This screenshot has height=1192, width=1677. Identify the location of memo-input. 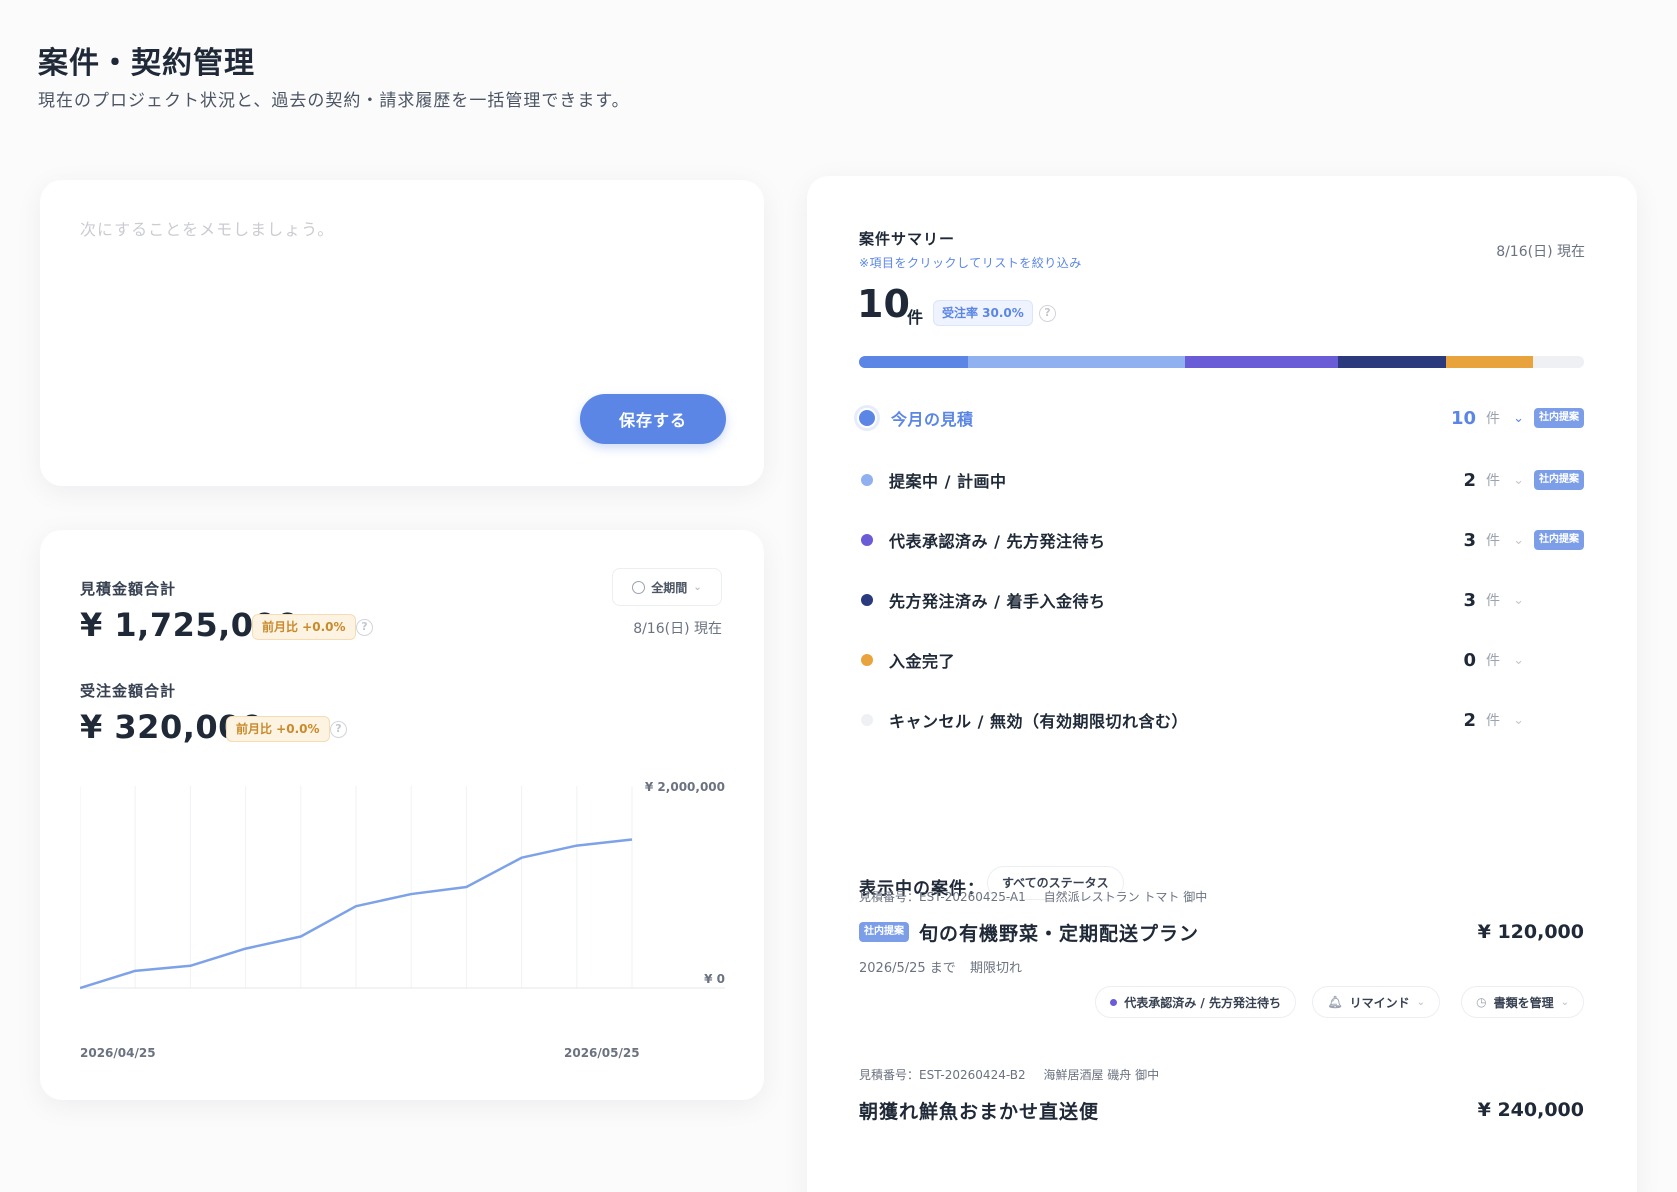
(400, 296).